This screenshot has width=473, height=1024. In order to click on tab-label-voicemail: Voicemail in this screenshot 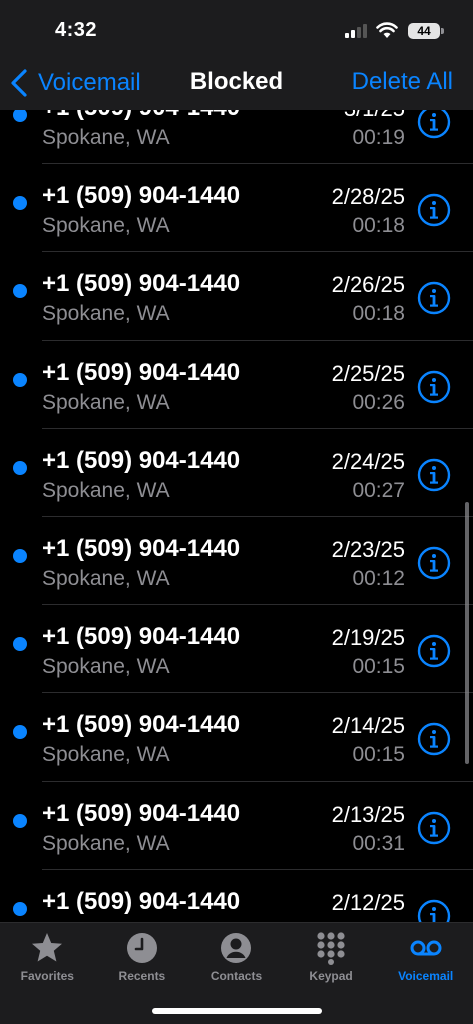, I will do `click(426, 976)`.